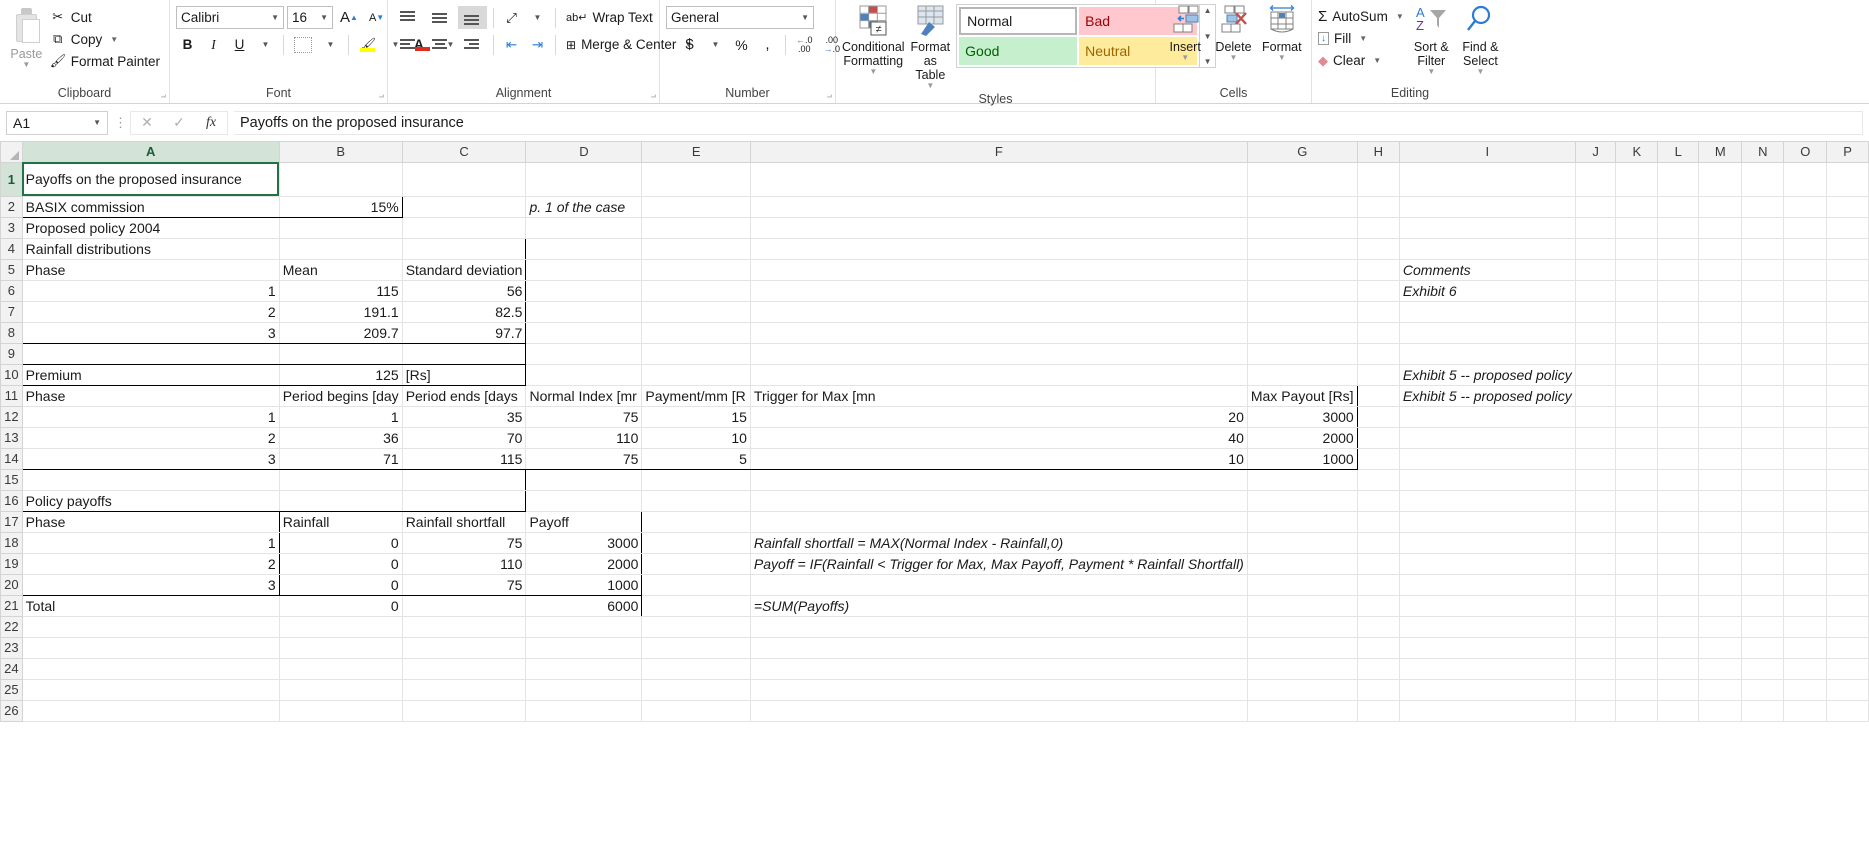 The height and width of the screenshot is (866, 1869). I want to click on cell-E24, so click(696, 669).